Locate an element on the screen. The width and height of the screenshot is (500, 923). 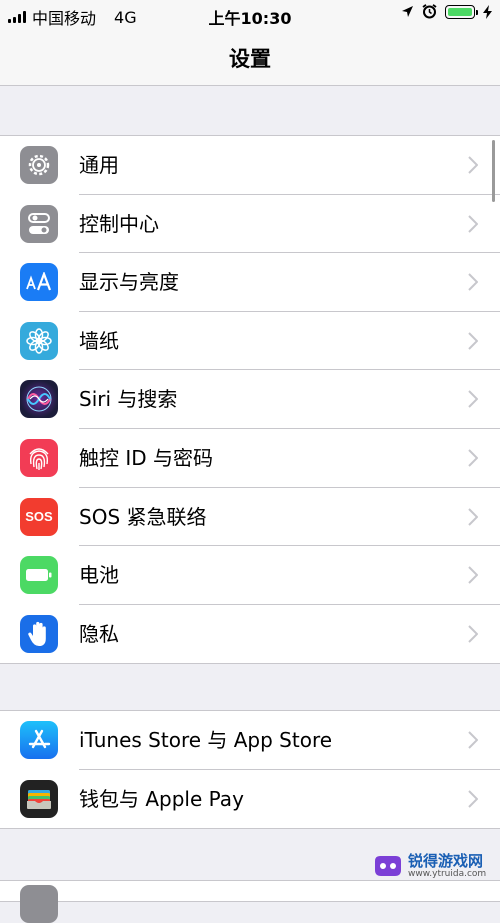
row-label: 隐私 is located at coordinates (99, 633).